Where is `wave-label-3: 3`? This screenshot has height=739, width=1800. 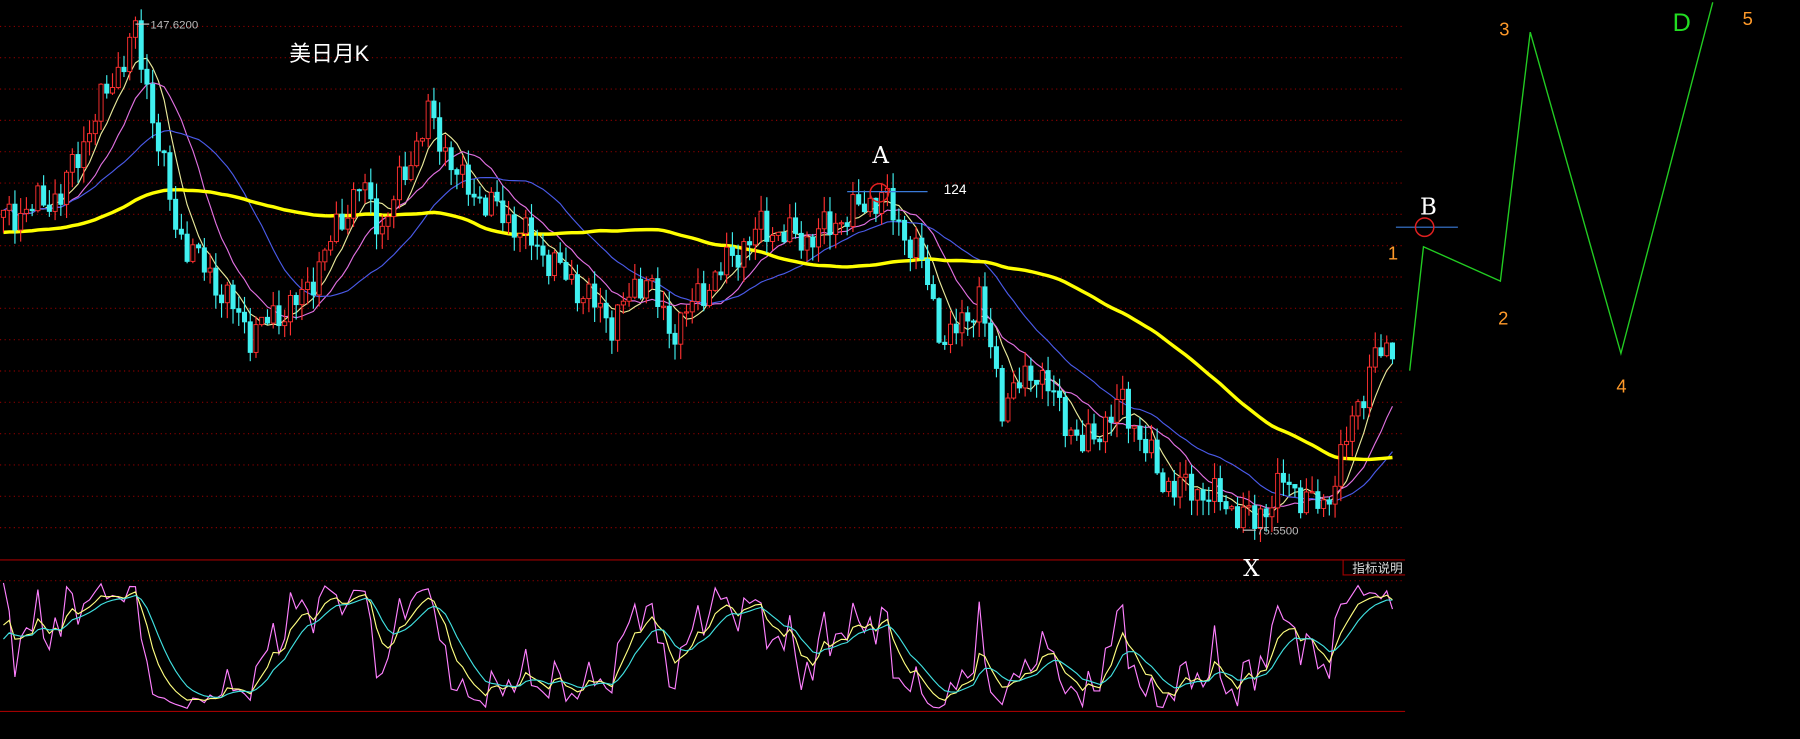
wave-label-3: 3 is located at coordinates (1504, 29).